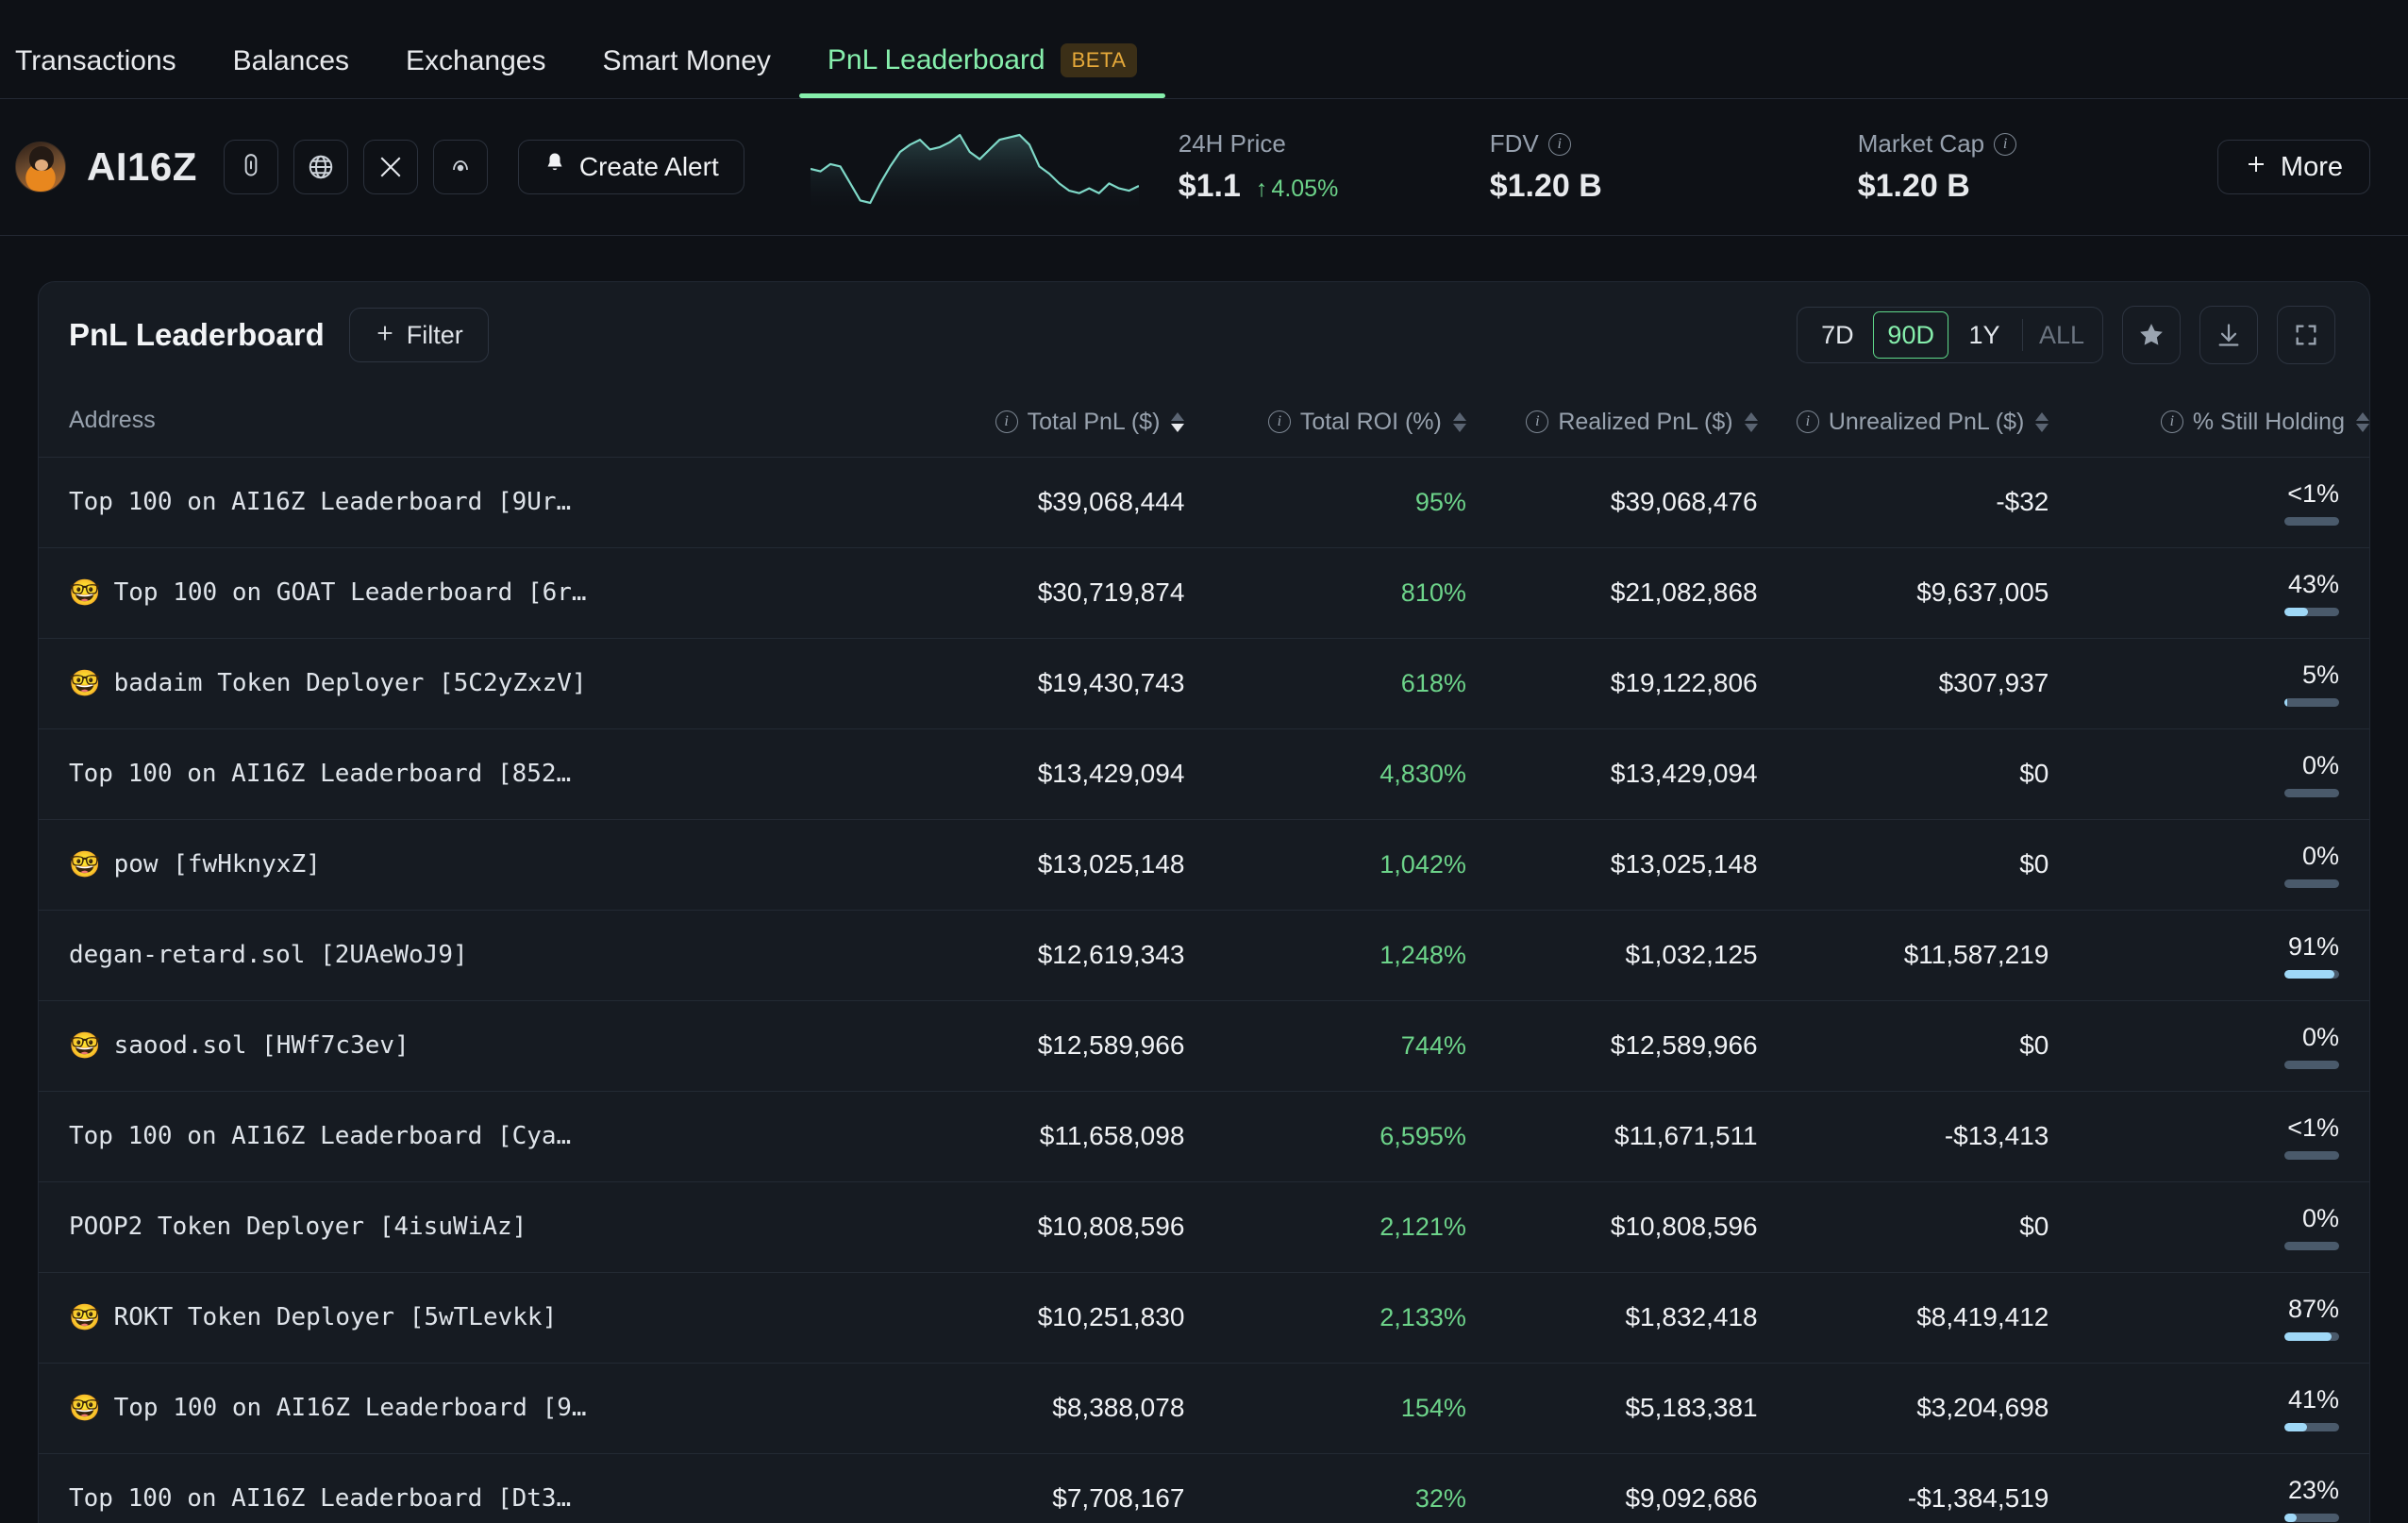 The height and width of the screenshot is (1523, 2408). What do you see at coordinates (466, 1226) in the screenshot?
I see `cell-address: POOP2 Token Deployer [4isuWiAz]` at bounding box center [466, 1226].